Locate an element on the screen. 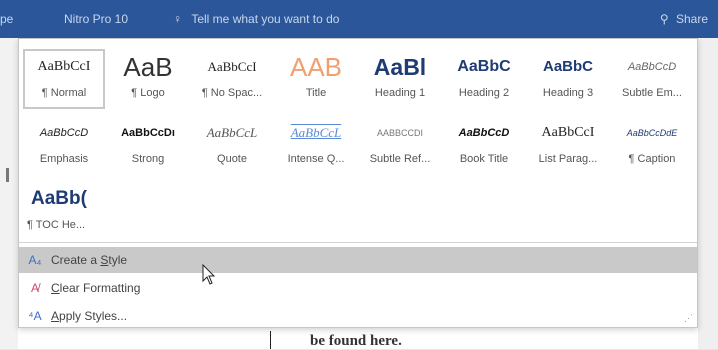 This screenshot has height=350, width=718. style-label: Quote is located at coordinates (232, 159).